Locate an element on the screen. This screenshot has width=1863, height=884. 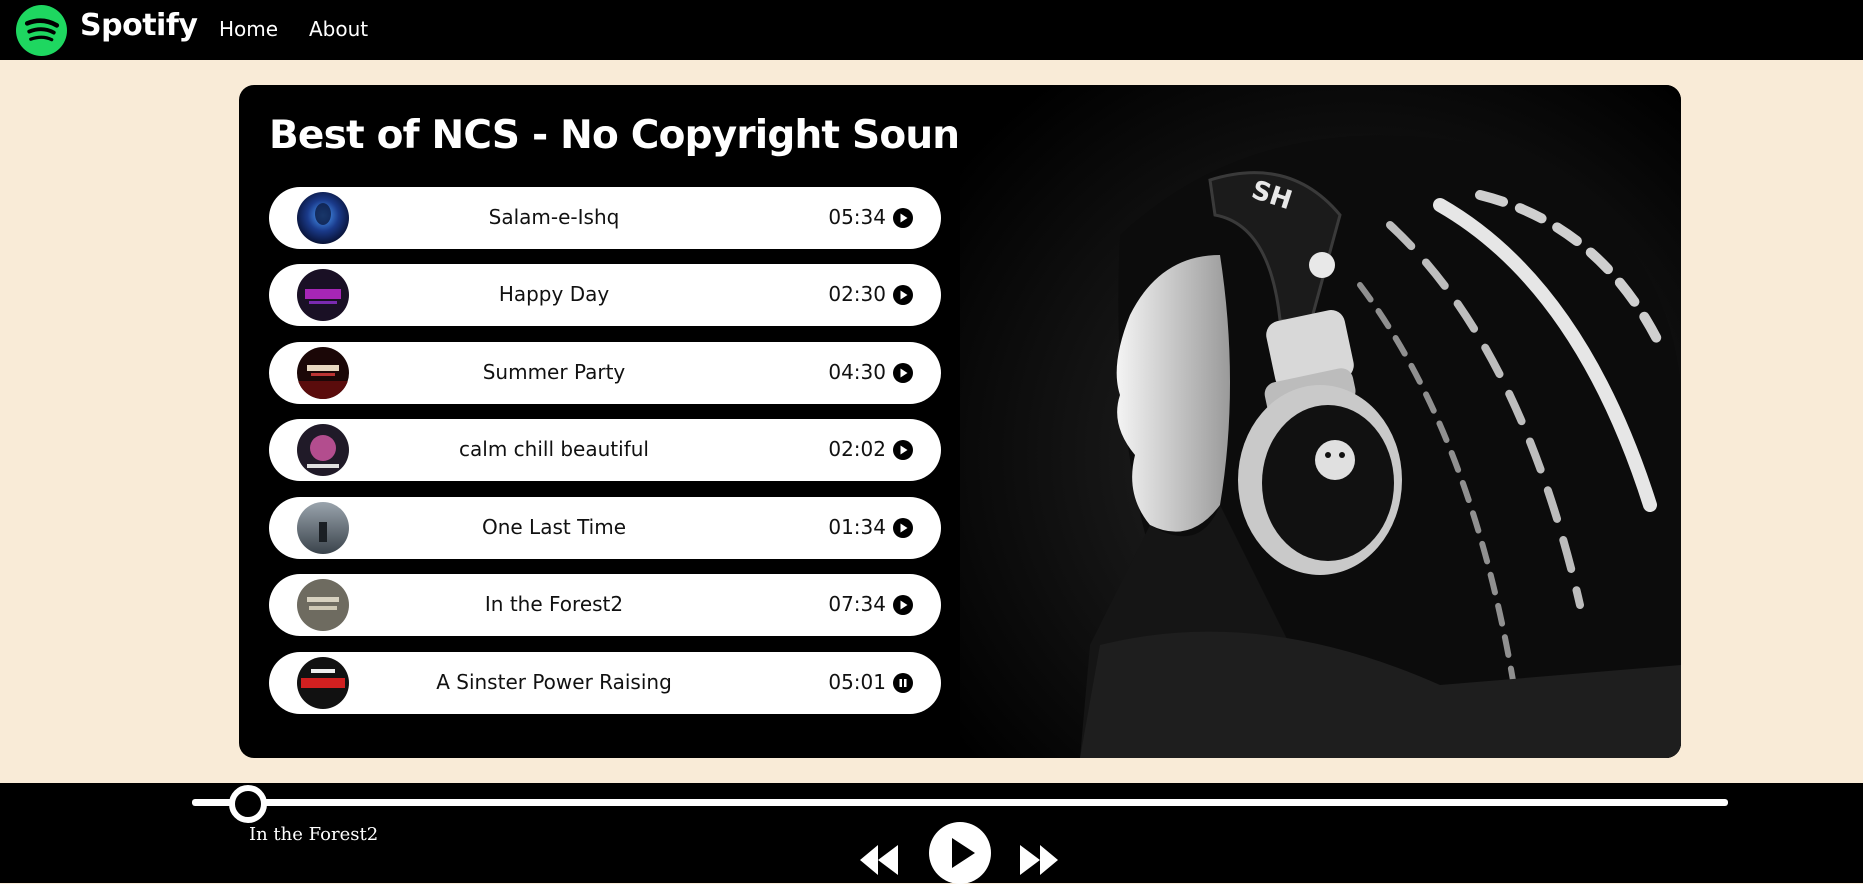
song-item: One Last Time 01:34 is located at coordinates (605, 528).